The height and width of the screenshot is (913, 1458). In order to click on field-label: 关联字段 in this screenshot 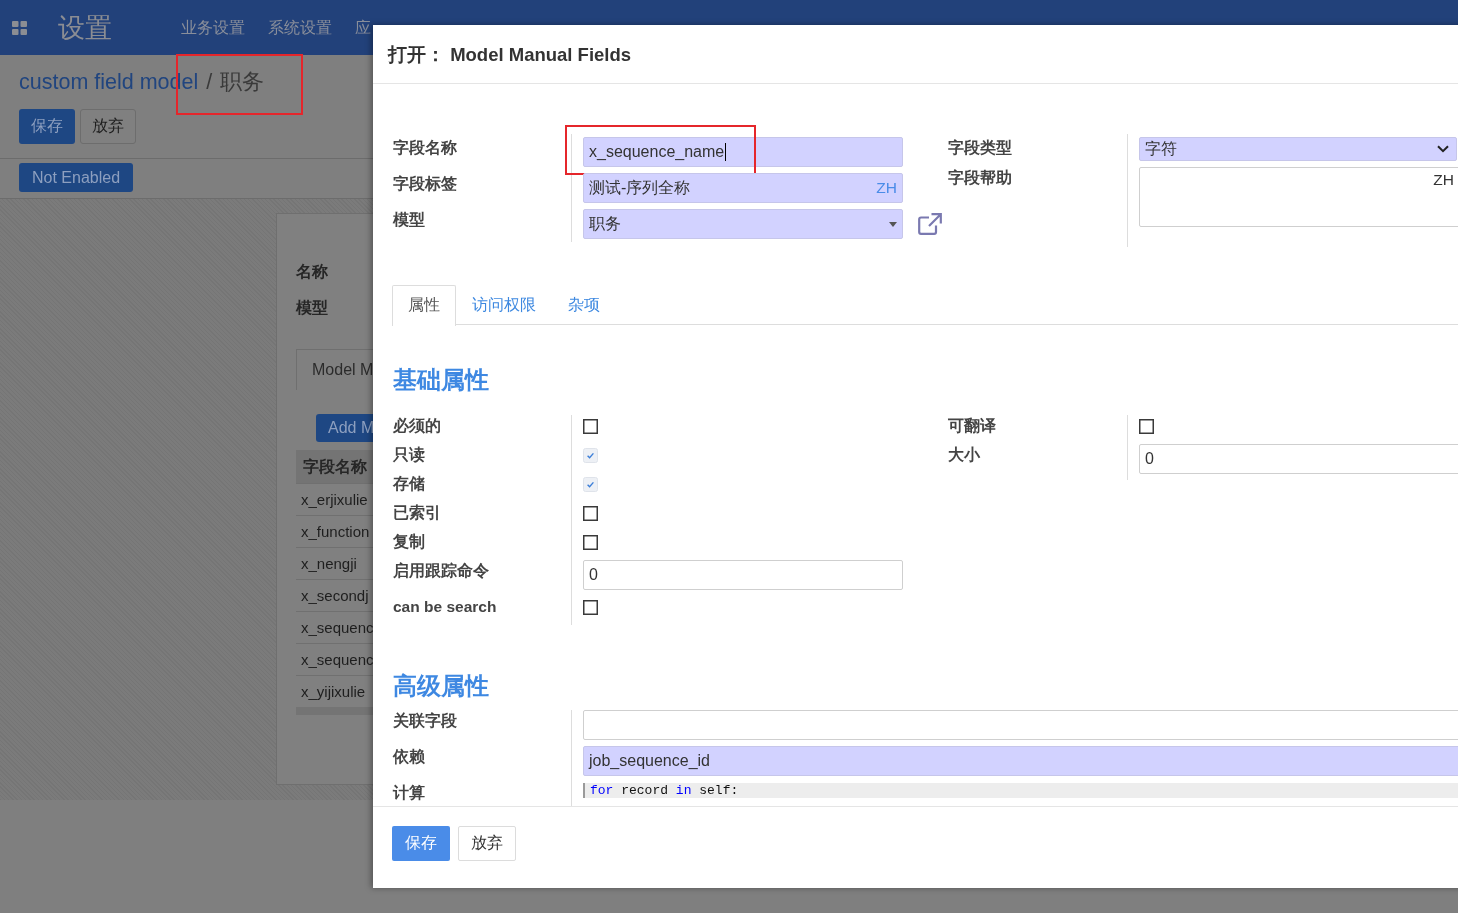, I will do `click(425, 721)`.